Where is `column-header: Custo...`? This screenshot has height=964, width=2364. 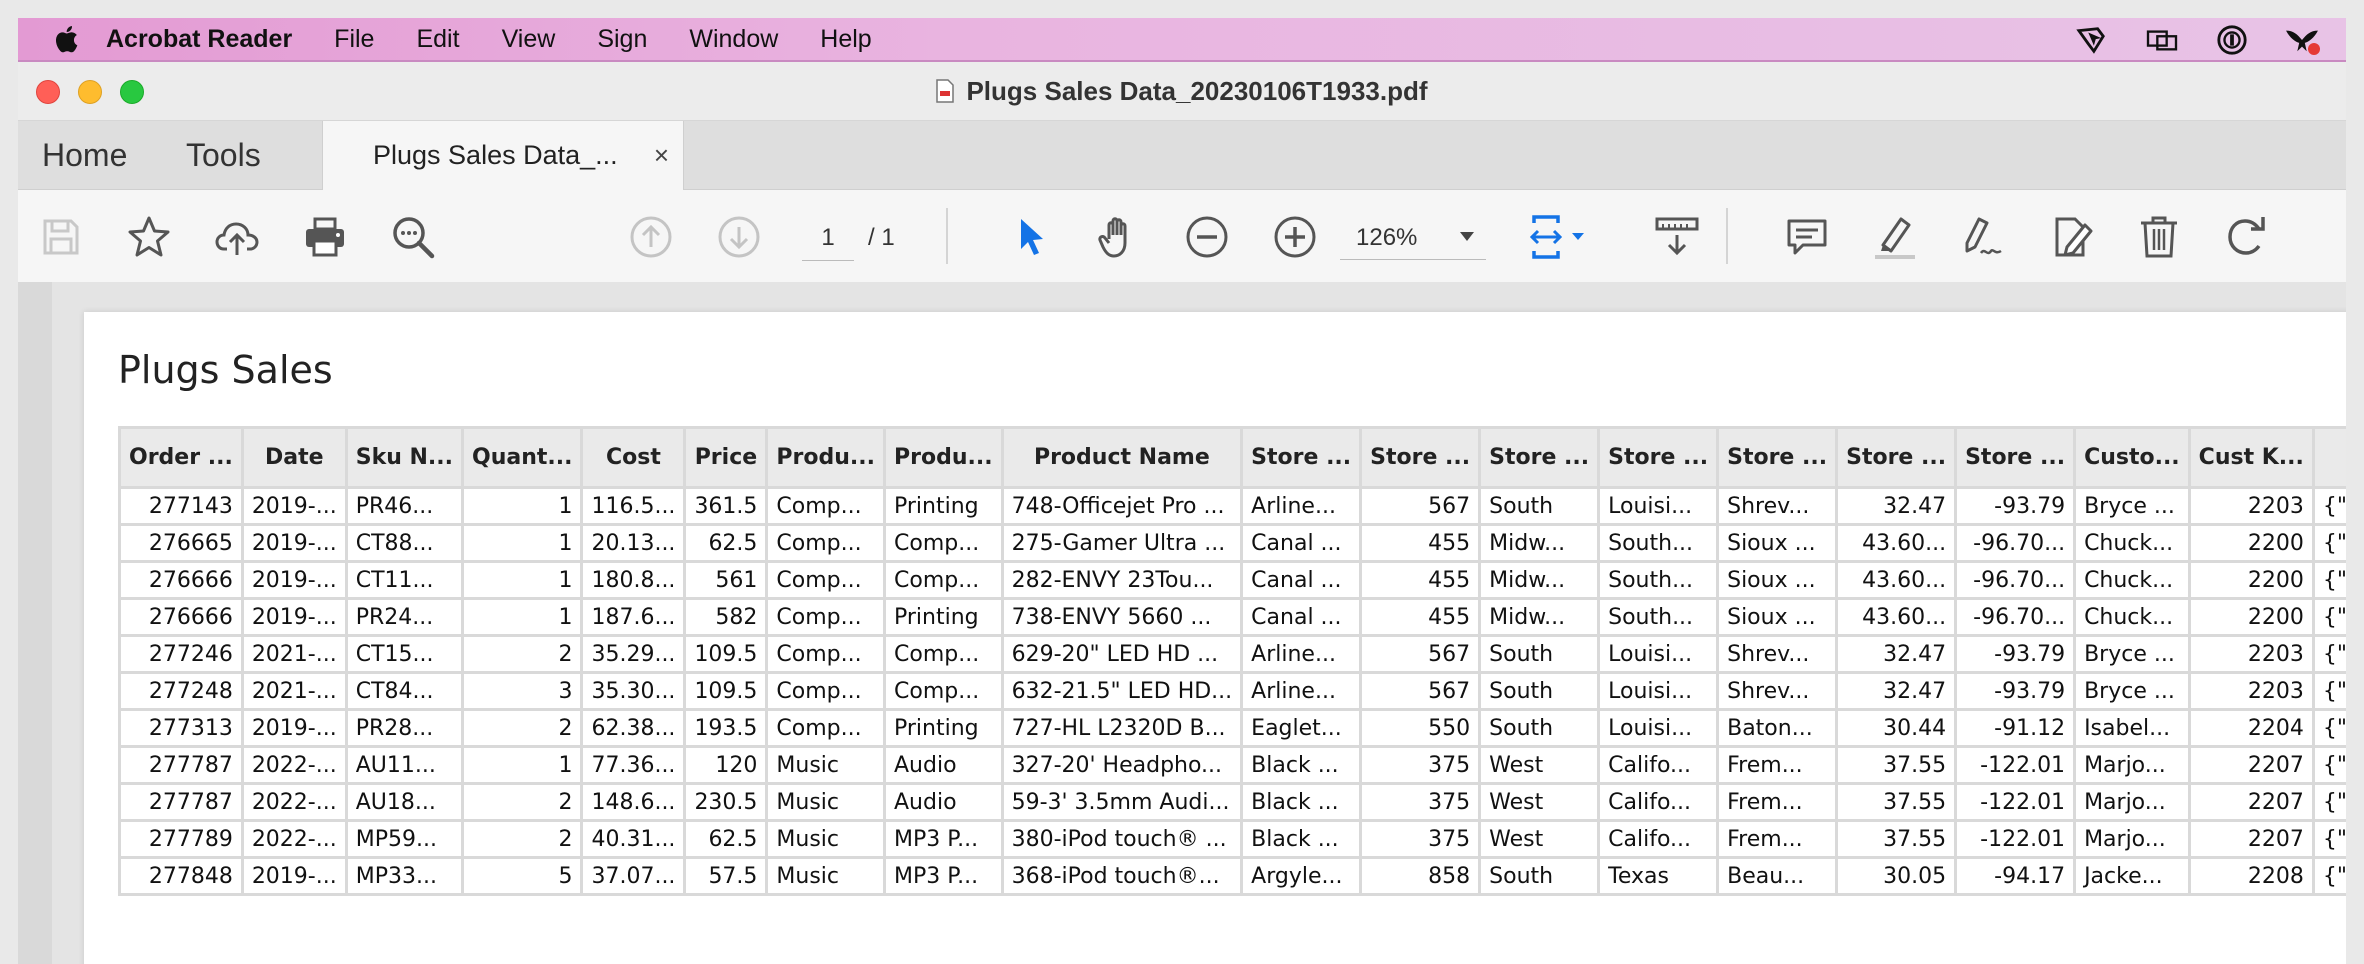 column-header: Custo... is located at coordinates (2132, 457).